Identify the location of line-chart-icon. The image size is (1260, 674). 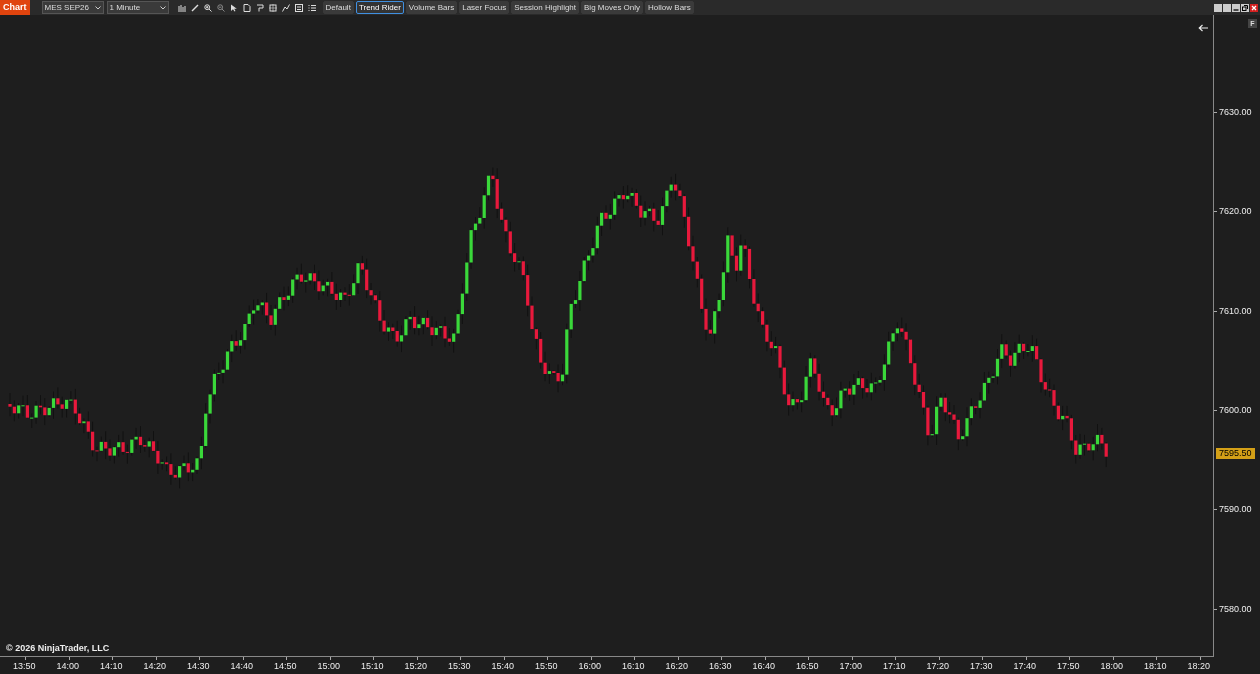
(285, 7).